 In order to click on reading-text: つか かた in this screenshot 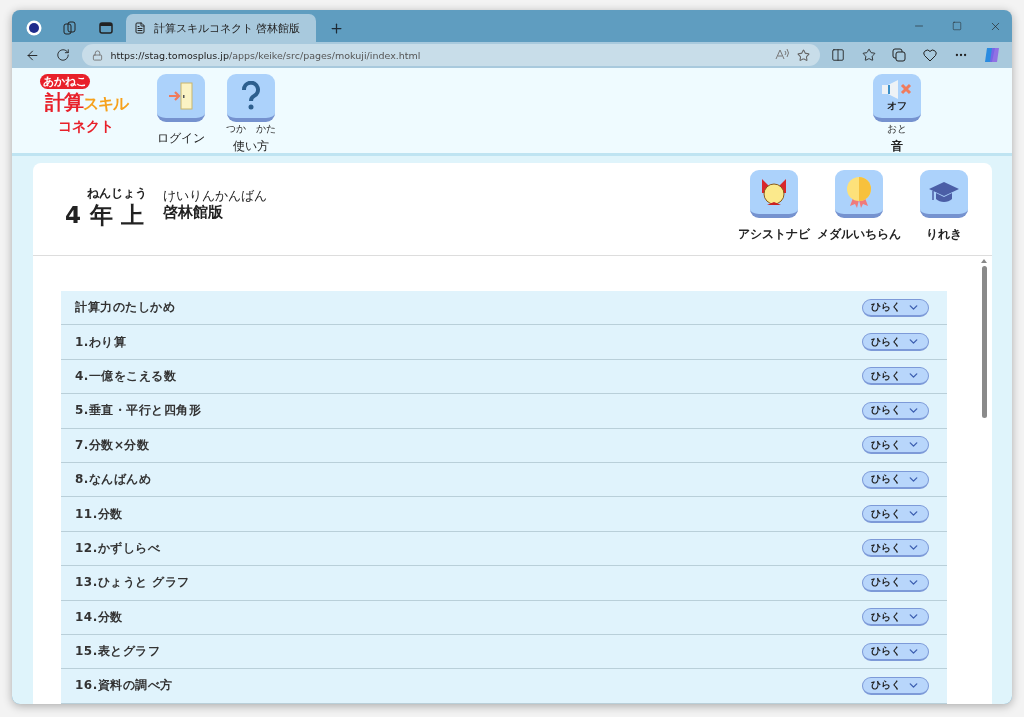, I will do `click(251, 128)`.